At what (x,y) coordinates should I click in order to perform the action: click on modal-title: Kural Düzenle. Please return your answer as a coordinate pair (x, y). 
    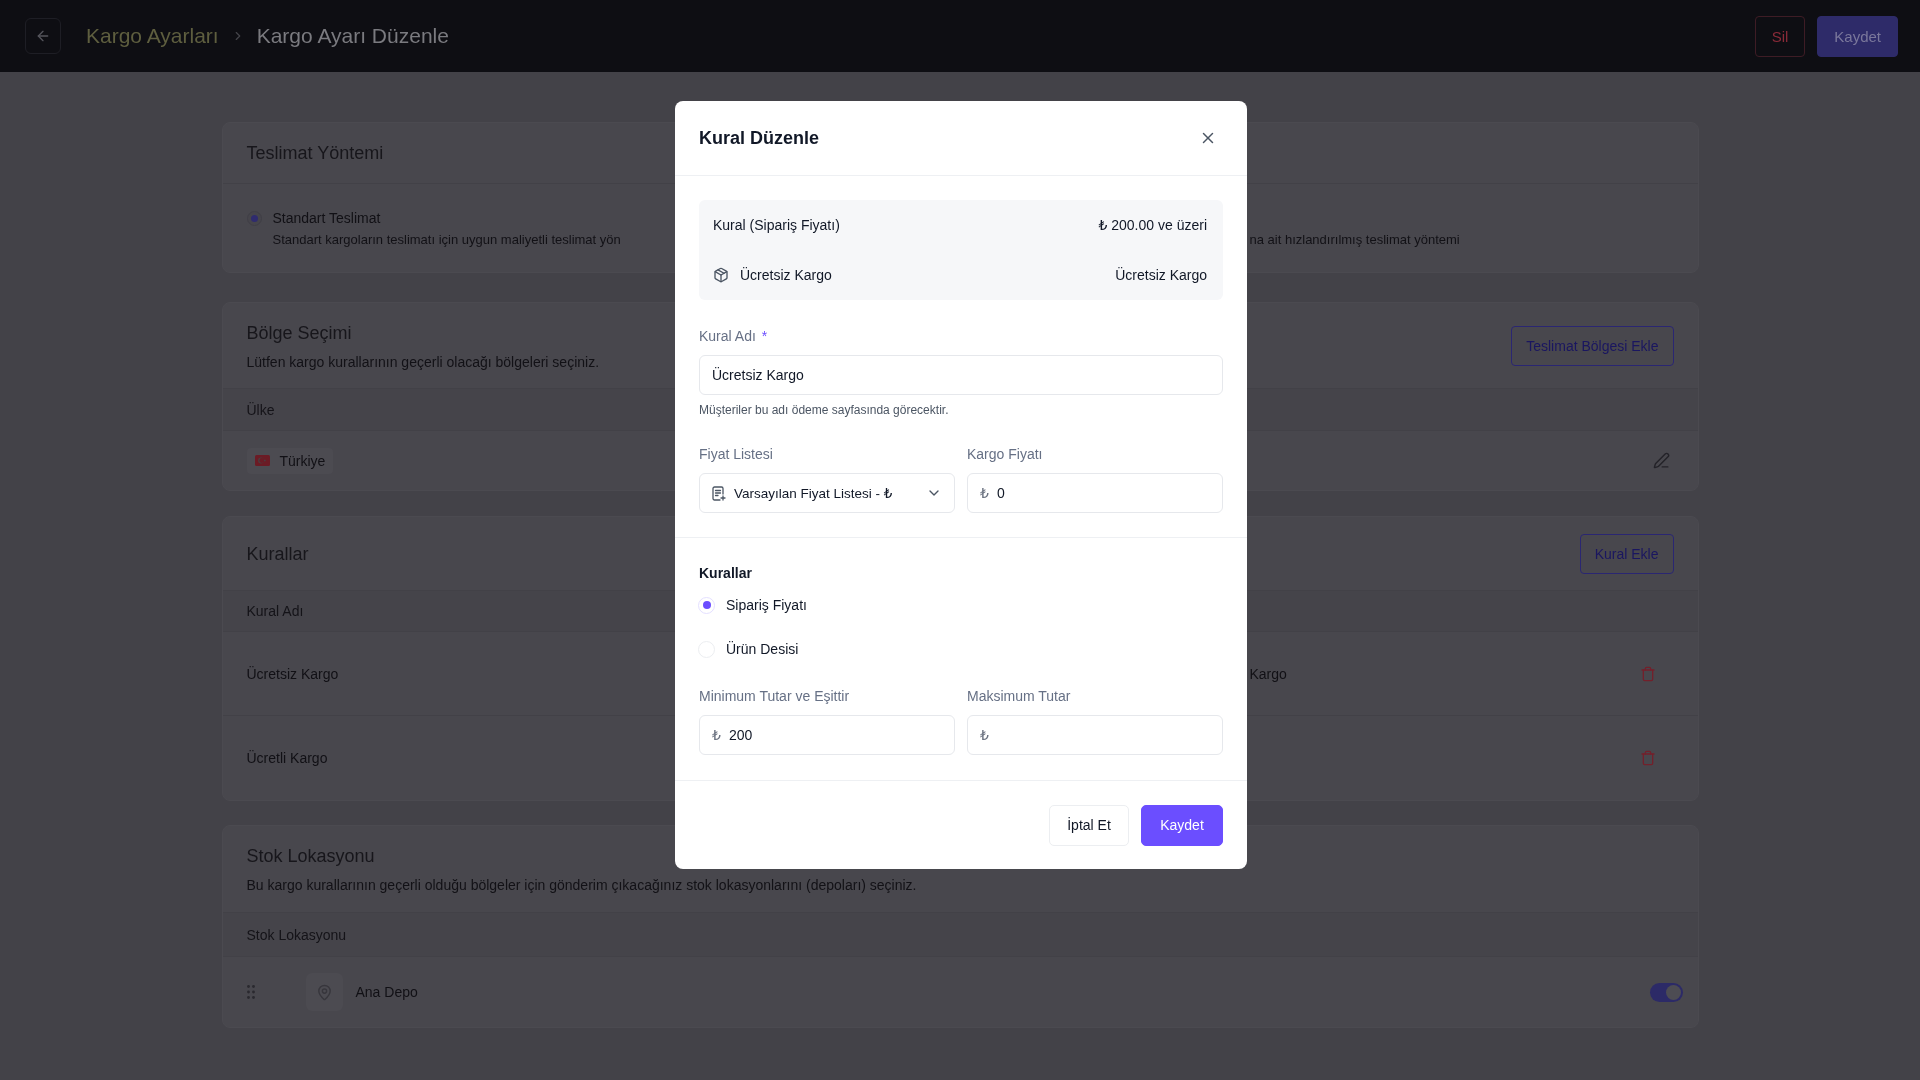
    Looking at the image, I should click on (759, 138).